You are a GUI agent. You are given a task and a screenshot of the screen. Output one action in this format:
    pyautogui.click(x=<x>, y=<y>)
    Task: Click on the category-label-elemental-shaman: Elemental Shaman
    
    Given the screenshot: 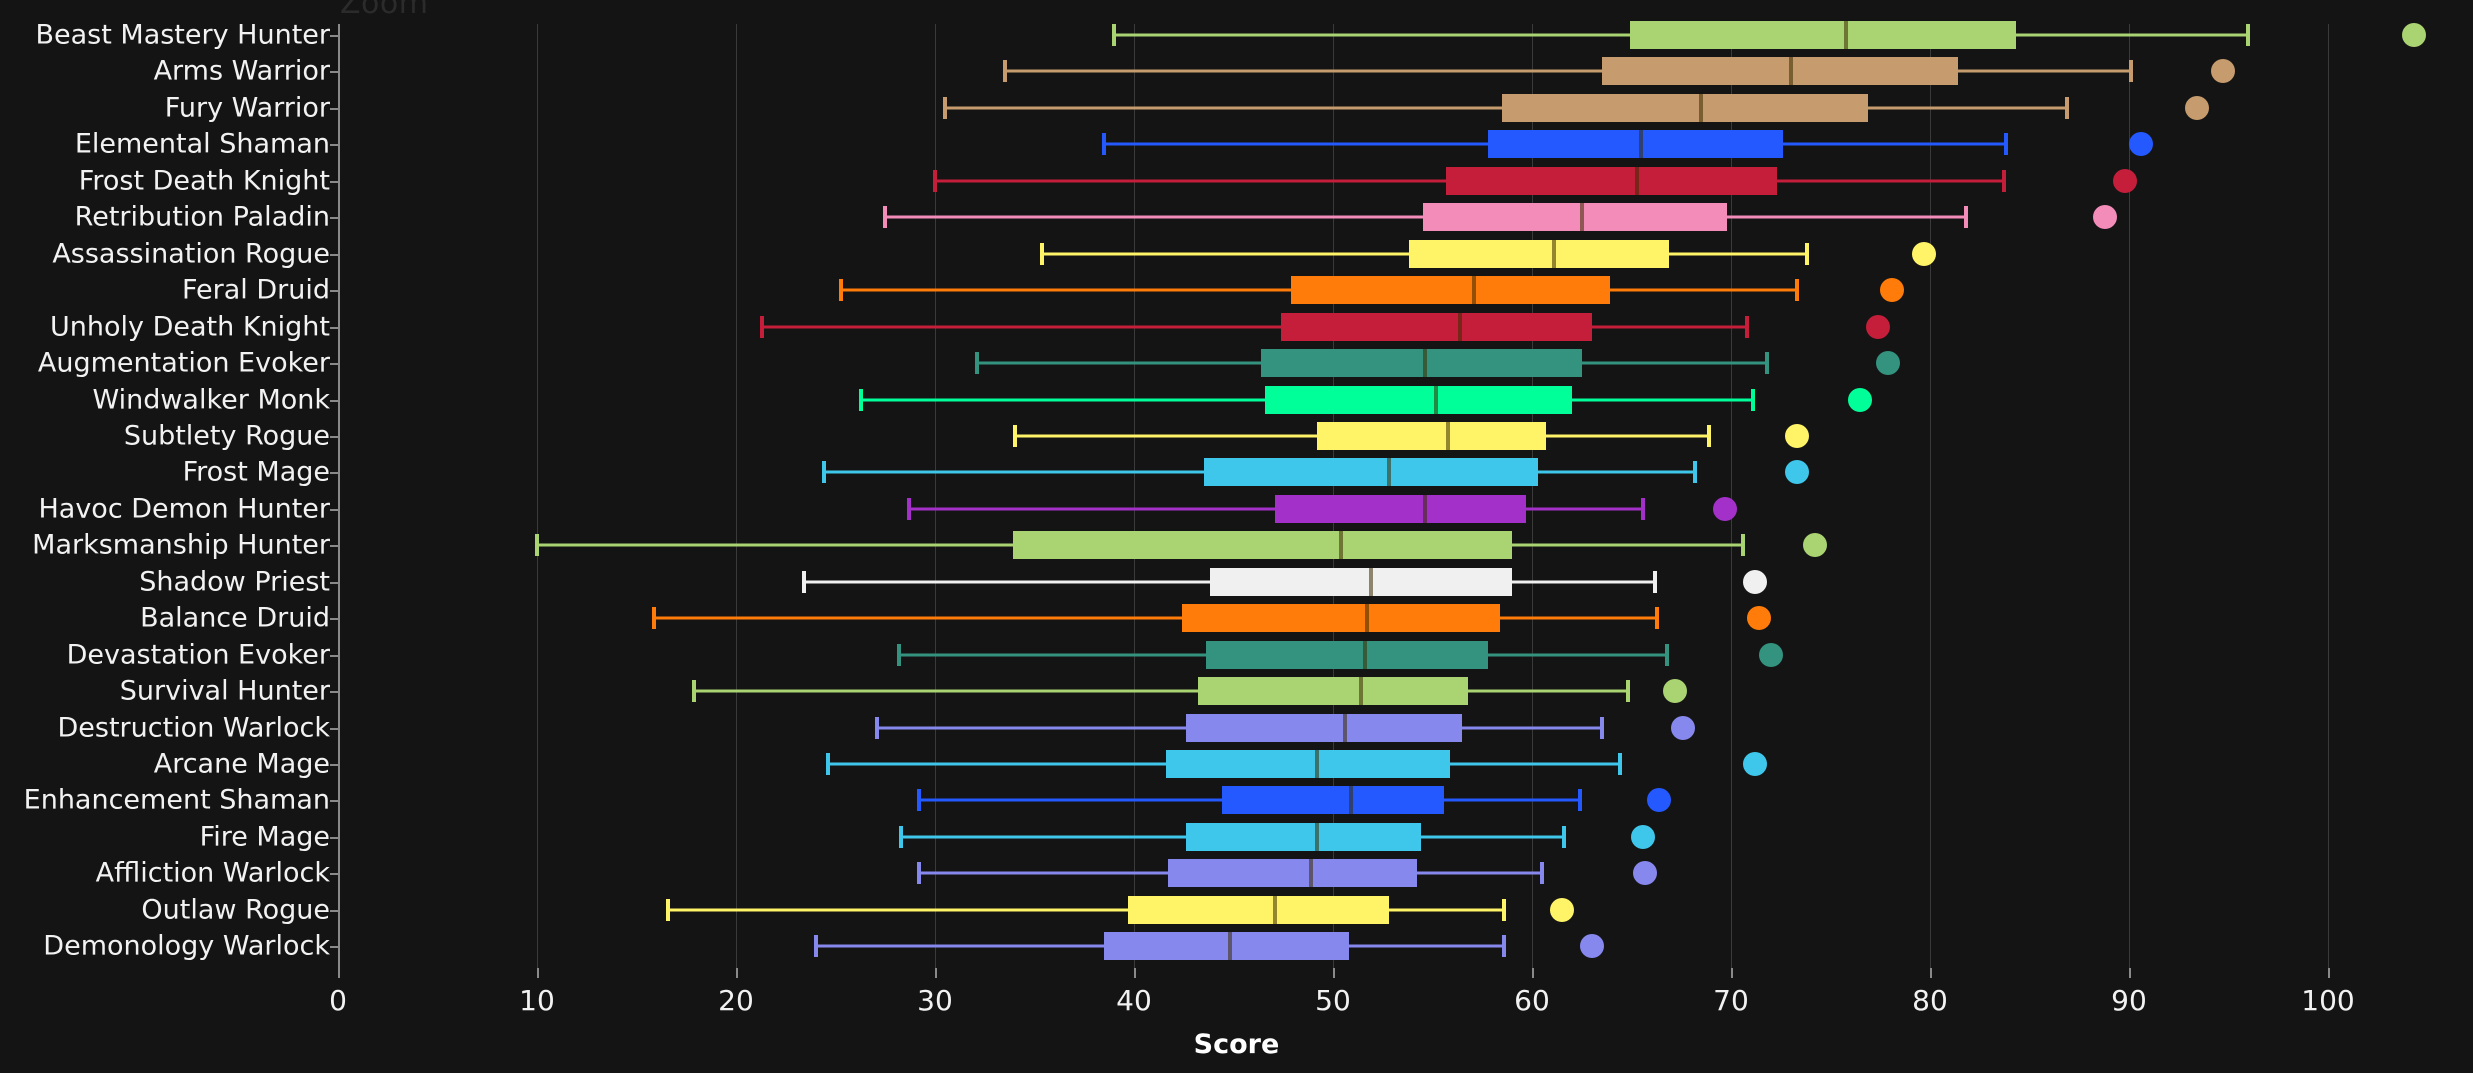 What is the action you would take?
    pyautogui.click(x=202, y=144)
    